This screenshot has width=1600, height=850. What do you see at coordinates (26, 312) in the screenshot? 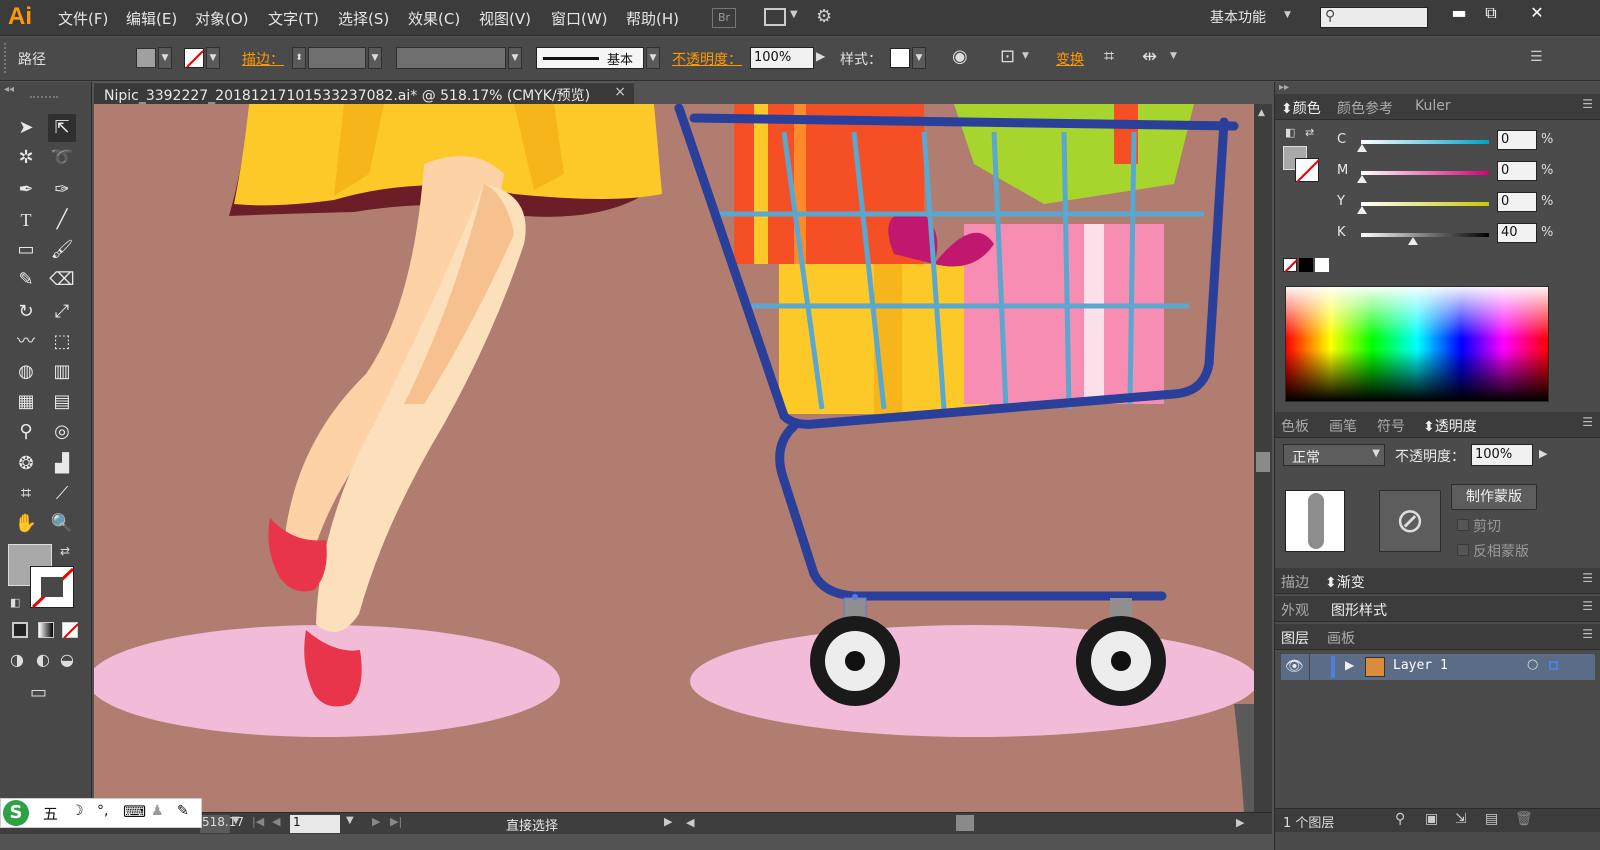
I see `rotate-tool-icon: ↻` at bounding box center [26, 312].